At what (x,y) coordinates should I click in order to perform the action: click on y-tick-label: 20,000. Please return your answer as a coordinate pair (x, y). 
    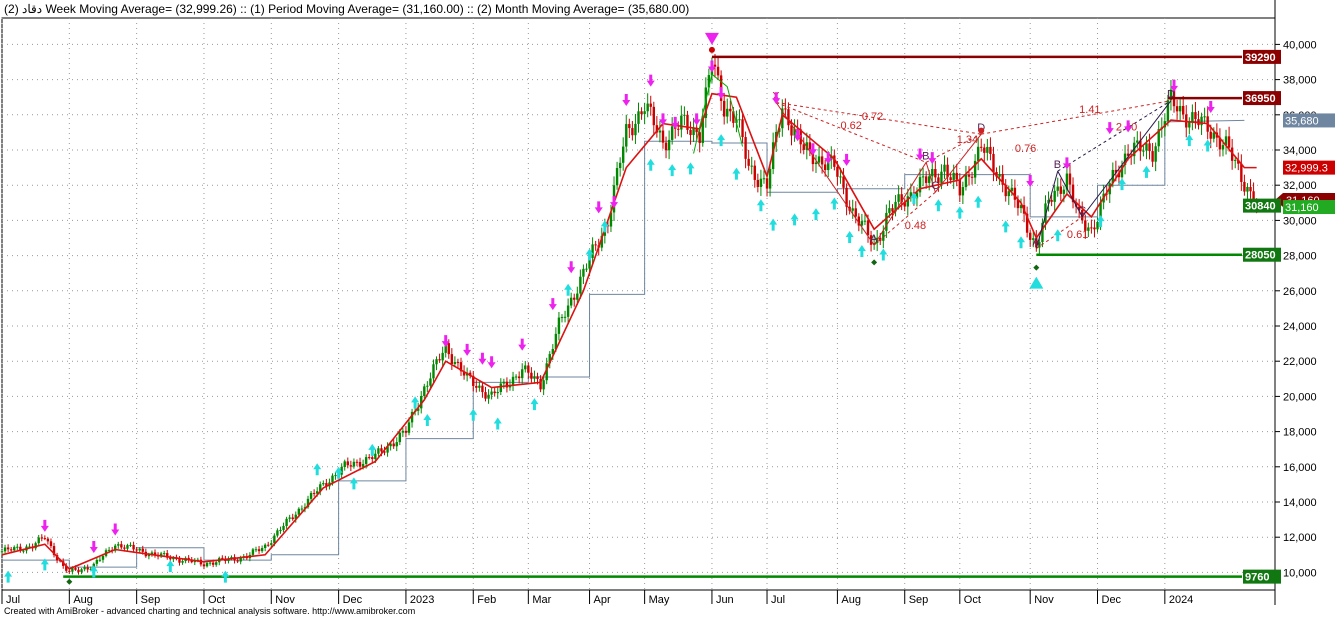
    Looking at the image, I should click on (1300, 397).